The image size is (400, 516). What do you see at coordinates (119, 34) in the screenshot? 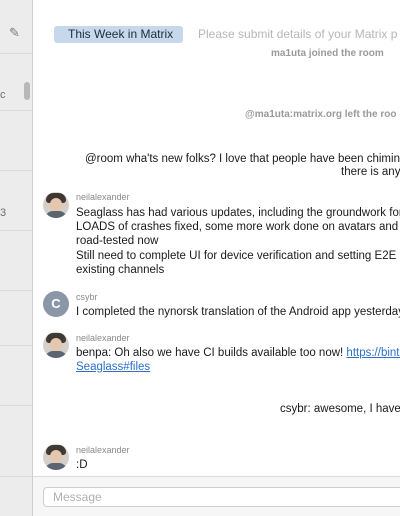
I see `room-title: This Week in Matrix` at bounding box center [119, 34].